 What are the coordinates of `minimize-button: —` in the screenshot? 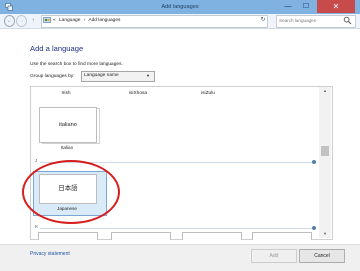 It's located at (288, 6).